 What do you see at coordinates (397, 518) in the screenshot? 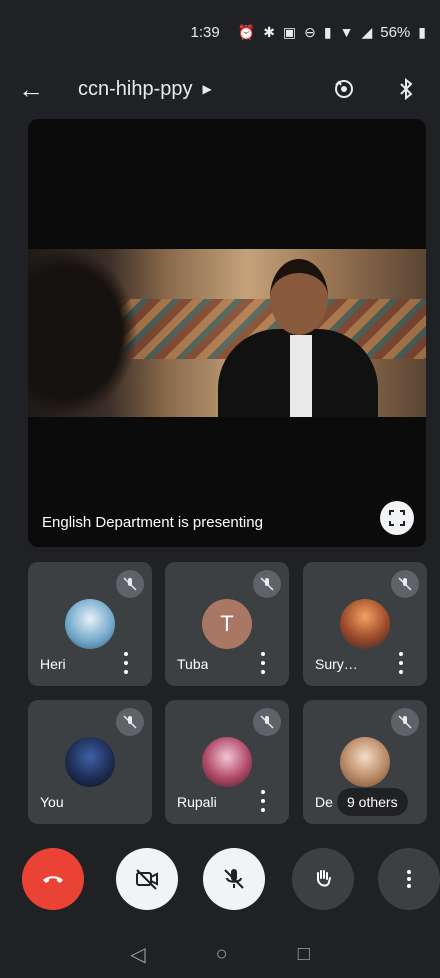
I see `fullscreen-icon` at bounding box center [397, 518].